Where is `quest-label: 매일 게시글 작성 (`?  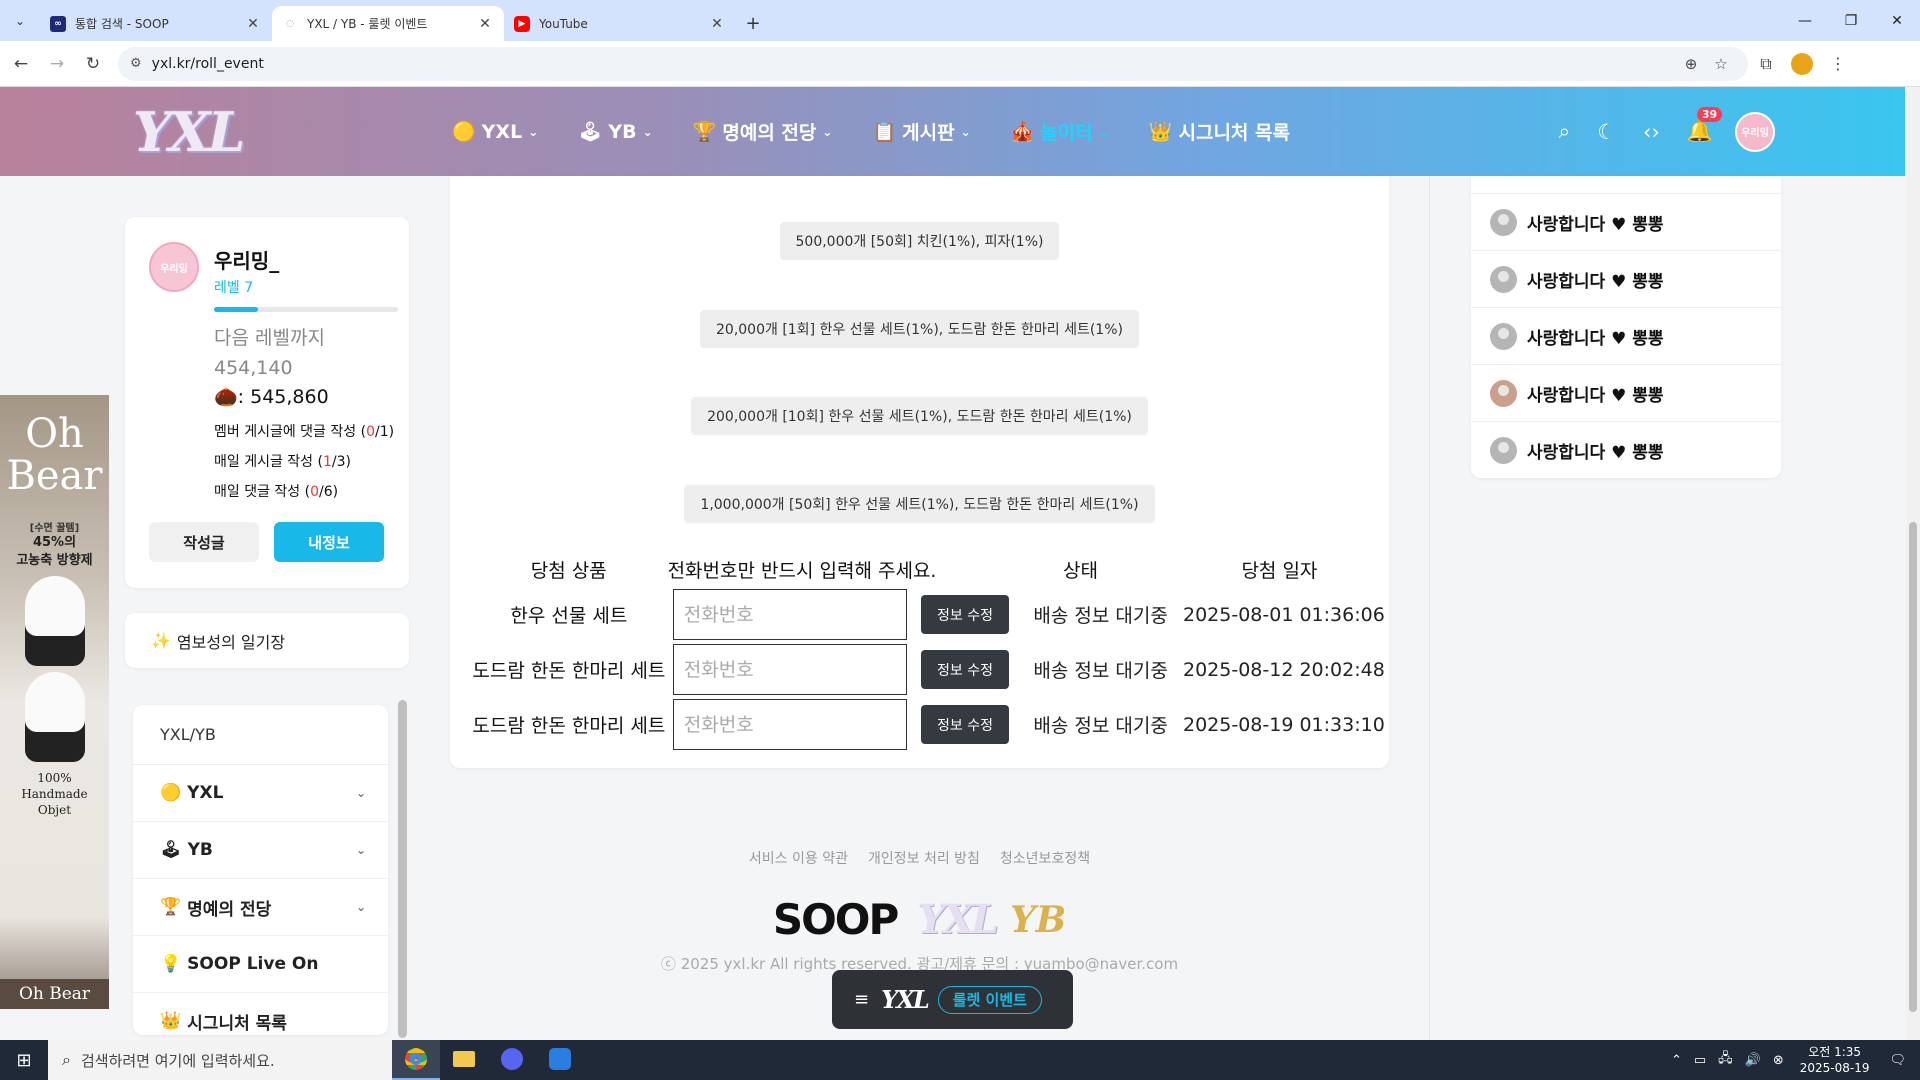
quest-label: 매일 게시글 작성 ( is located at coordinates (268, 462).